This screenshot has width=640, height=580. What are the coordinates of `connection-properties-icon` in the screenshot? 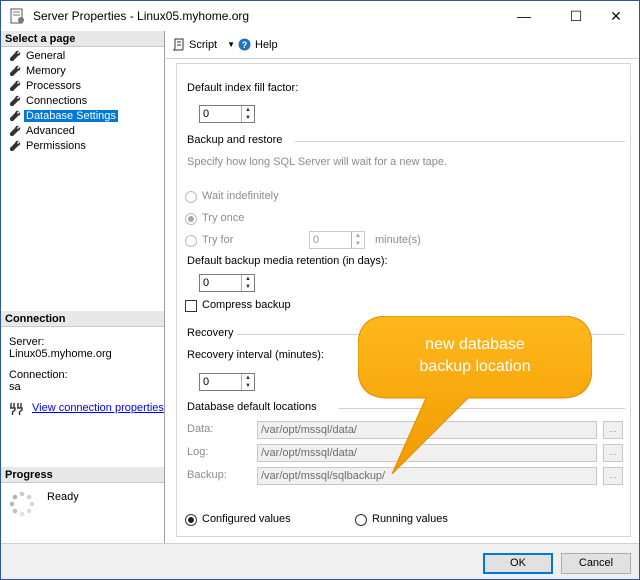 It's located at (16, 409).